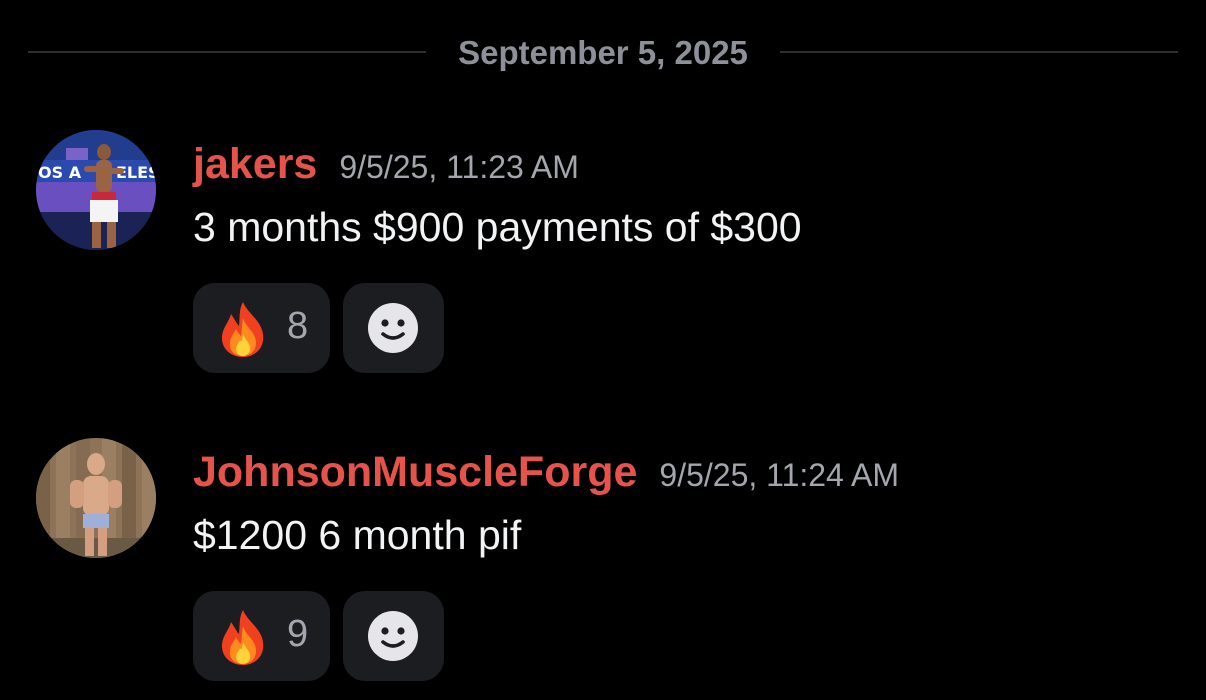 The width and height of the screenshot is (1206, 700). Describe the element at coordinates (96, 190) in the screenshot. I see `avatar: OS A ELES` at that location.